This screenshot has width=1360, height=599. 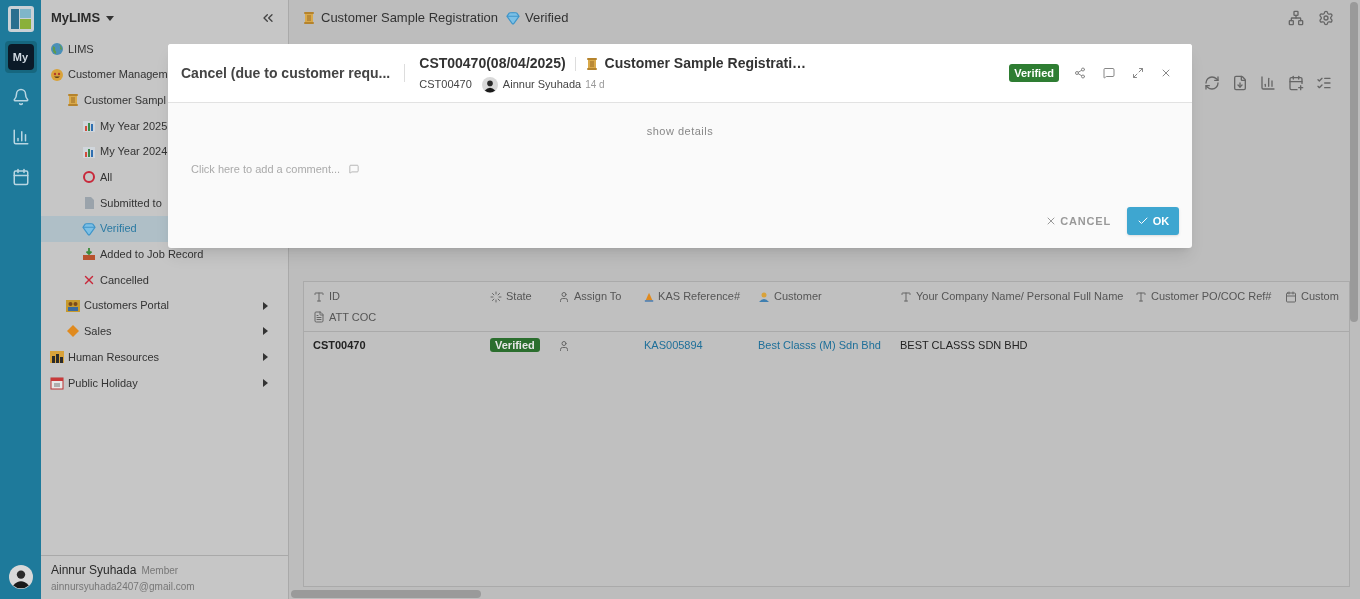 I want to click on table-cell: BEST CLASSS SDN BHD, so click(x=964, y=345).